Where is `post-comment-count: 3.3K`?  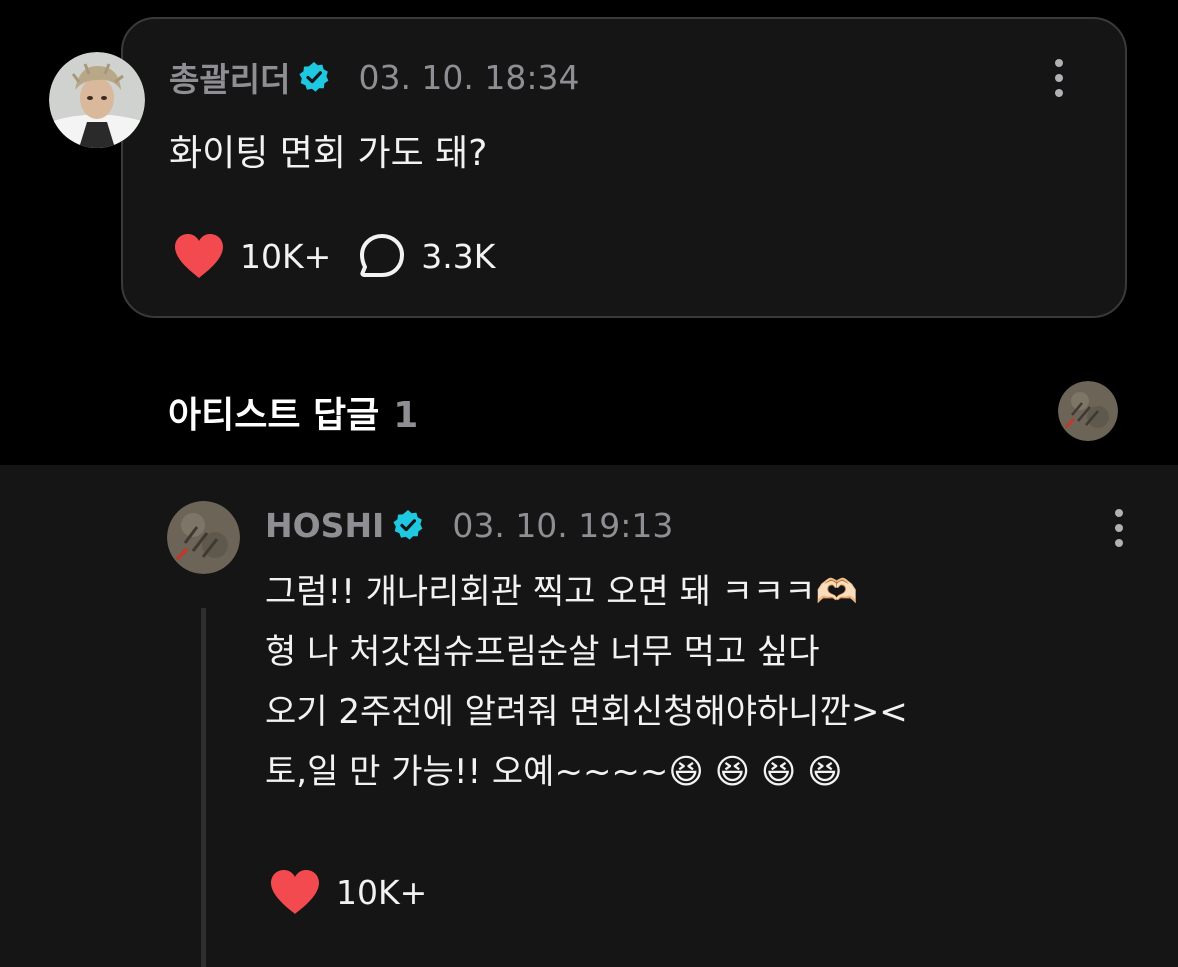 post-comment-count: 3.3K is located at coordinates (458, 256).